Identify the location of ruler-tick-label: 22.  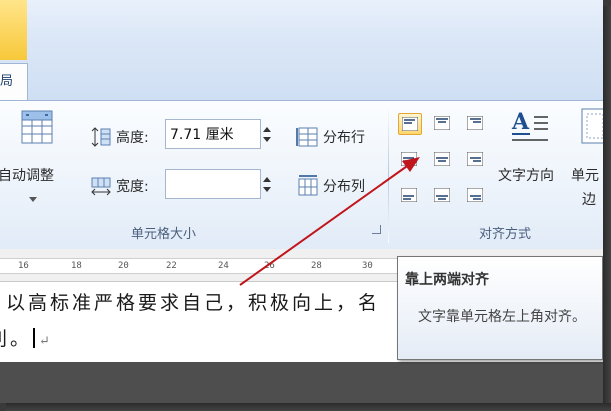
(171, 266).